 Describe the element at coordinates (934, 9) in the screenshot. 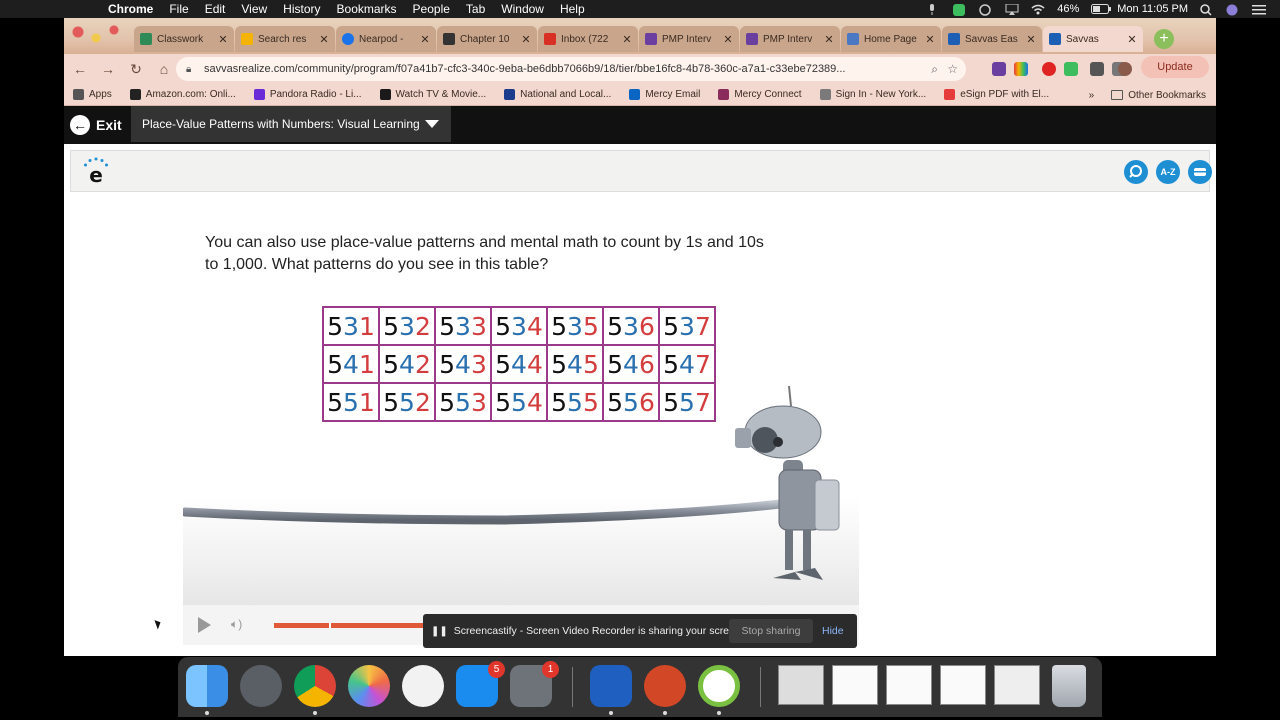

I see `microphone-icon` at that location.